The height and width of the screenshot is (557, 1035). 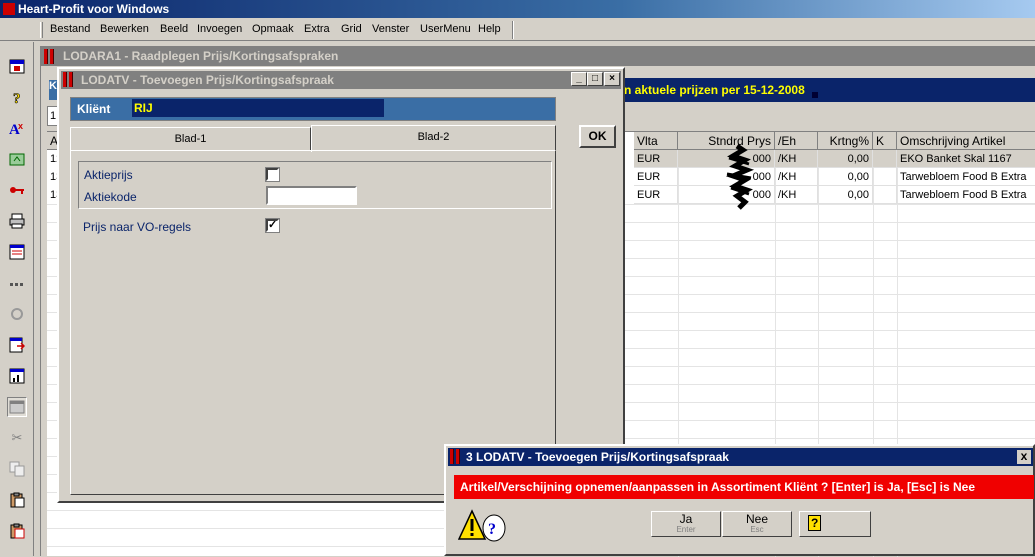 What do you see at coordinates (433, 138) in the screenshot?
I see `tab-blad-2: Blad-2` at bounding box center [433, 138].